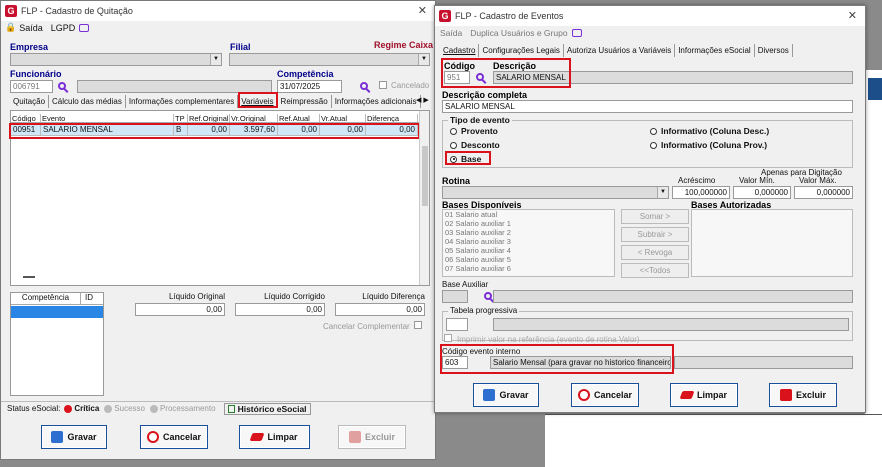 Image resolution: width=882 pixels, height=467 pixels. Describe the element at coordinates (418, 325) in the screenshot. I see `cancelar-complementar-checkbox` at that location.